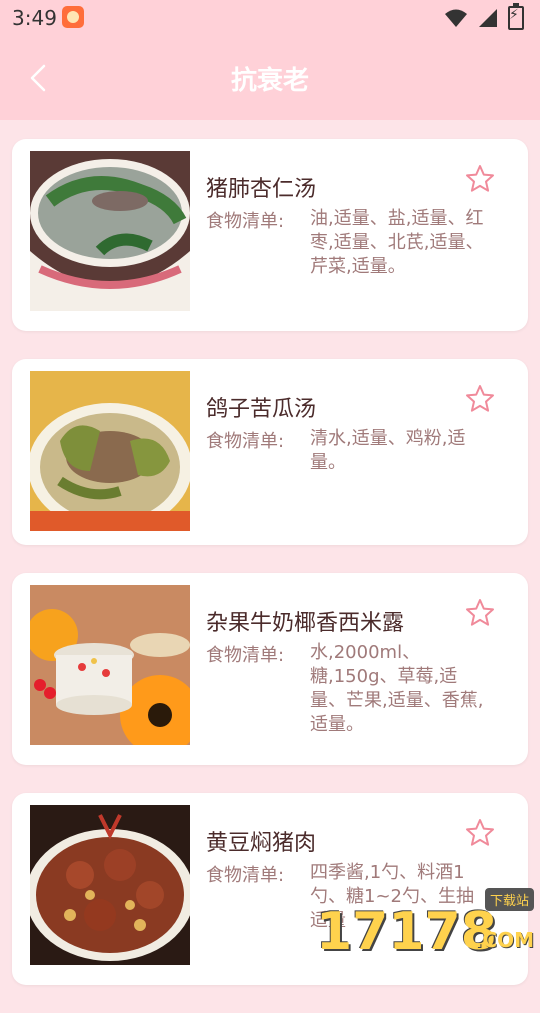 Image resolution: width=540 pixels, height=1013 pixels. What do you see at coordinates (261, 843) in the screenshot?
I see `recipe-name: 黄豆焖猪肉` at bounding box center [261, 843].